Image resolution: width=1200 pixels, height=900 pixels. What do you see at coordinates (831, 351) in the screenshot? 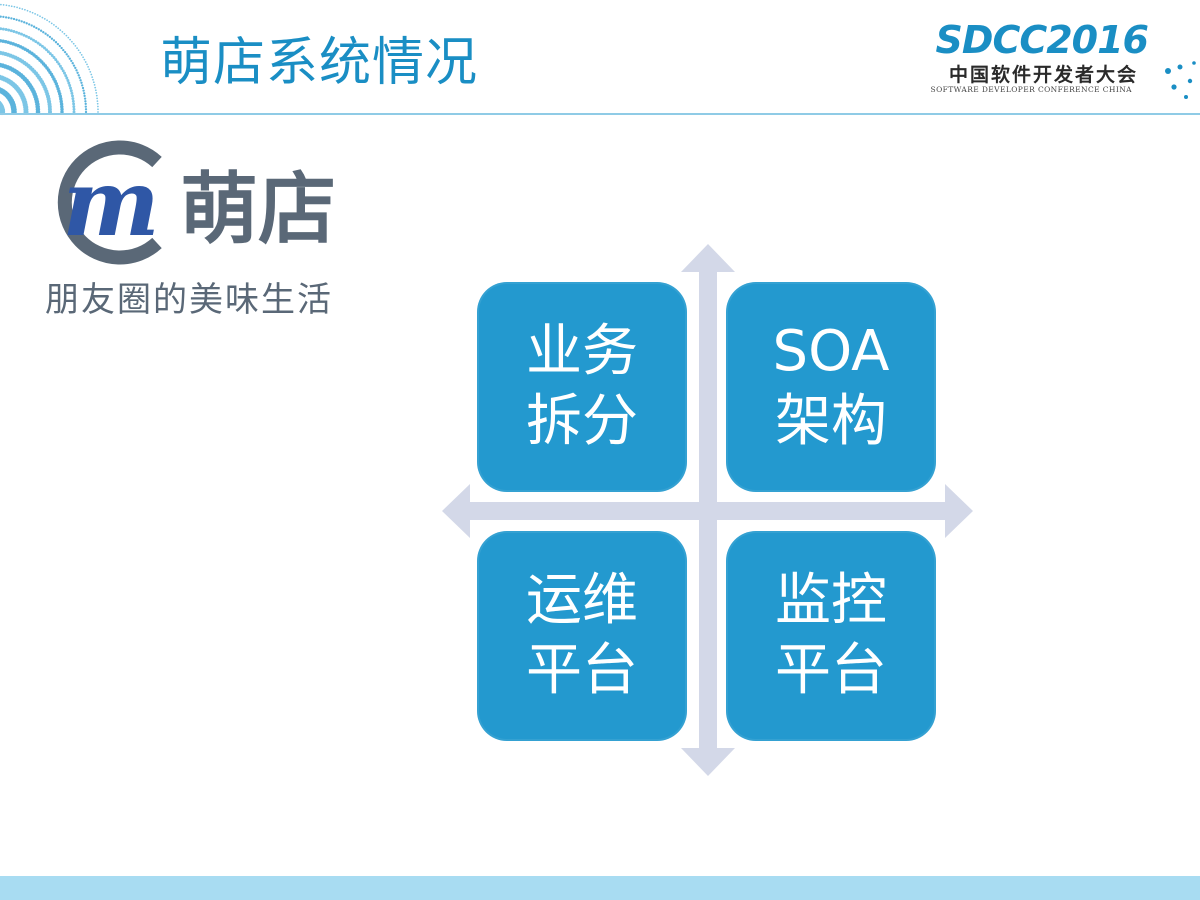
I see `tile-label: SOA` at bounding box center [831, 351].